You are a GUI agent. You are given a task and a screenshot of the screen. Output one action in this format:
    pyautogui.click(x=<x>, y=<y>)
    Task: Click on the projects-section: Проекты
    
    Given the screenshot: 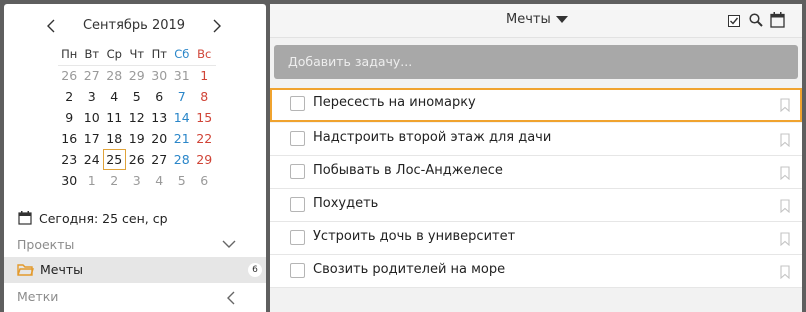 What is the action you would take?
    pyautogui.click(x=135, y=245)
    